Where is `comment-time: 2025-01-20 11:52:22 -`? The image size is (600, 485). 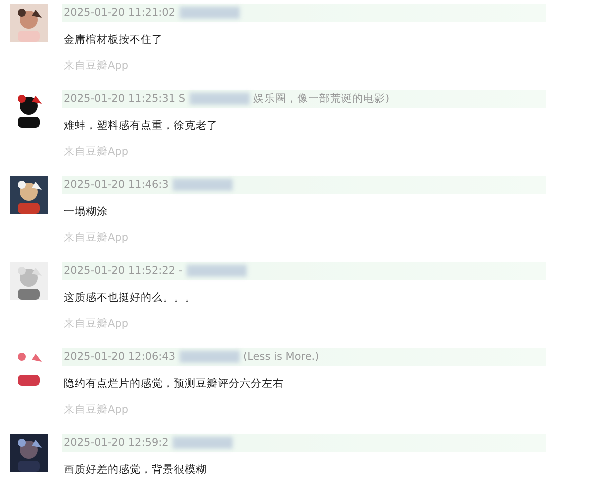 comment-time: 2025-01-20 11:52:22 - is located at coordinates (123, 271).